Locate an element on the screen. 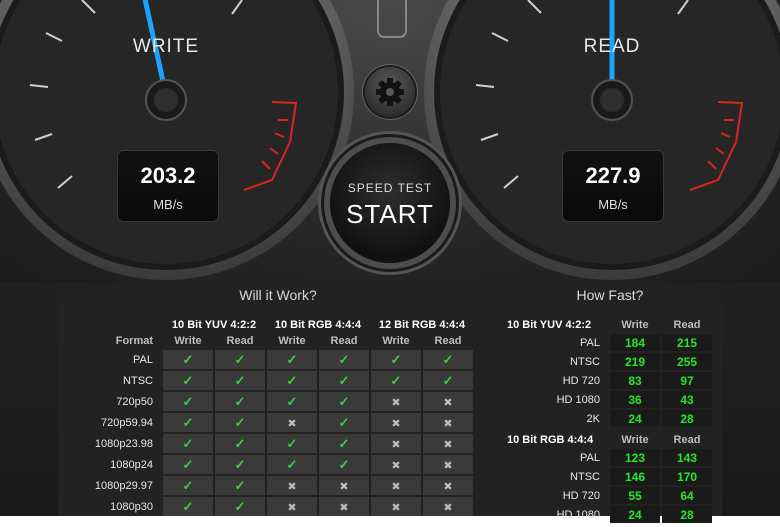 This screenshot has height=527, width=780. table-row: HD 1080 36 43 is located at coordinates (609, 399).